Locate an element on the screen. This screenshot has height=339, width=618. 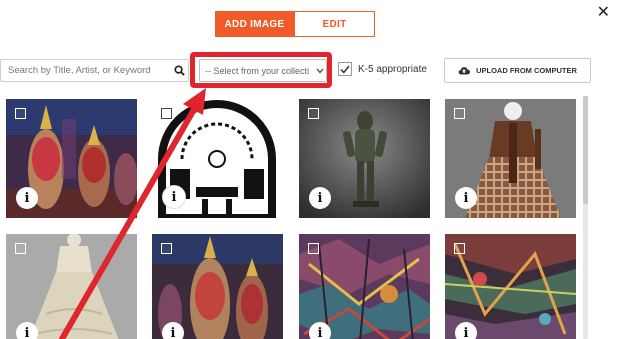
k5-checkbox is located at coordinates (345, 69).